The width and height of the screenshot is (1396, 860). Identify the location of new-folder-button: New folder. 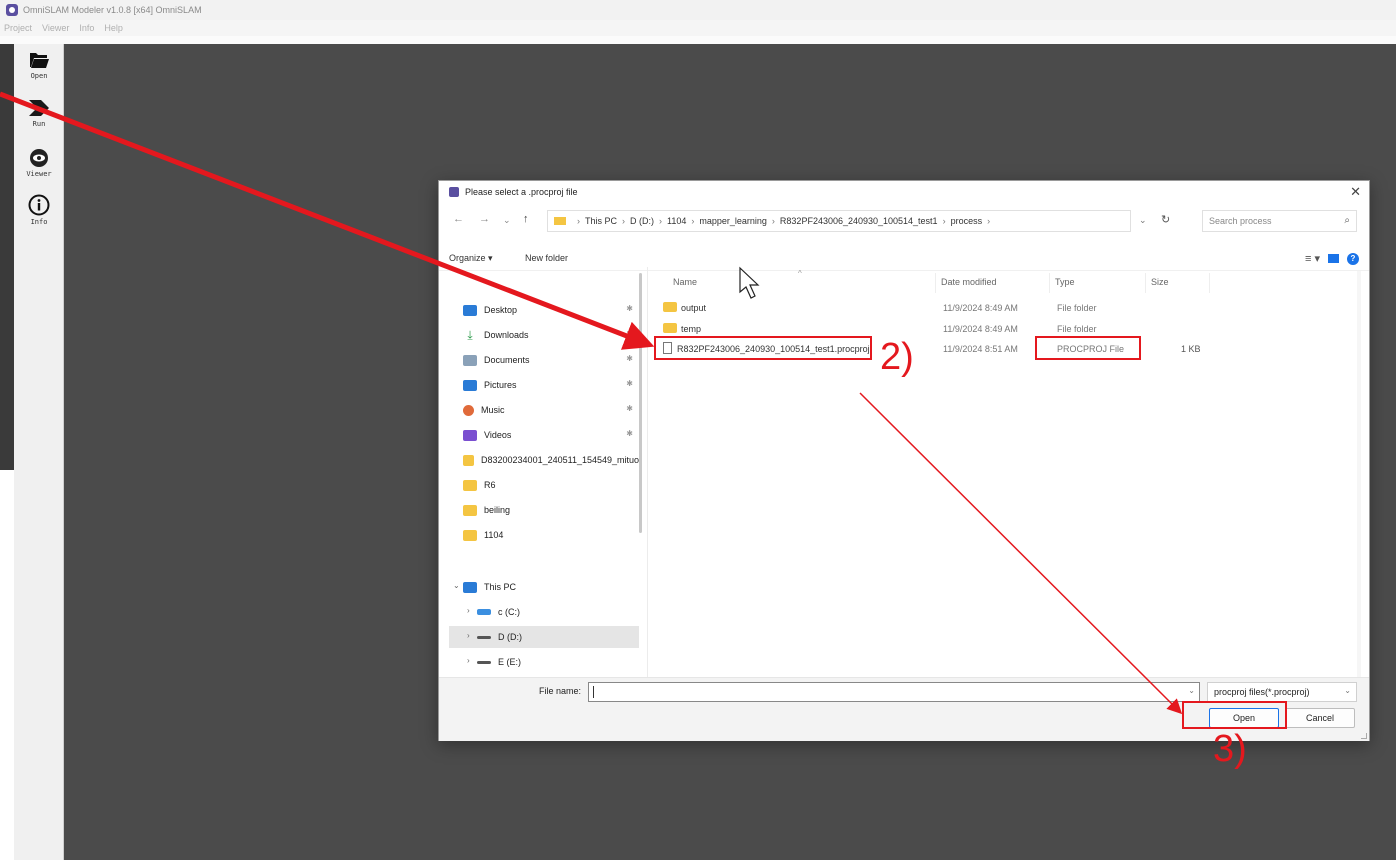
(546, 258).